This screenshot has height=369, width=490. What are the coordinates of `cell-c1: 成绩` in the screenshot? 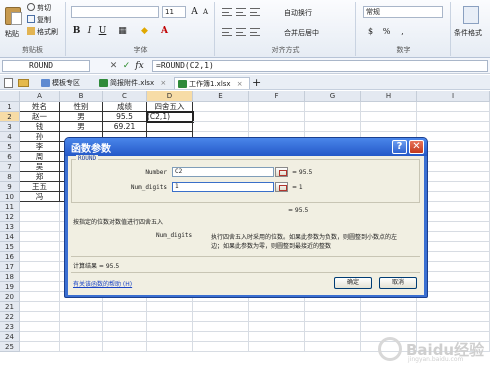 It's located at (125, 107).